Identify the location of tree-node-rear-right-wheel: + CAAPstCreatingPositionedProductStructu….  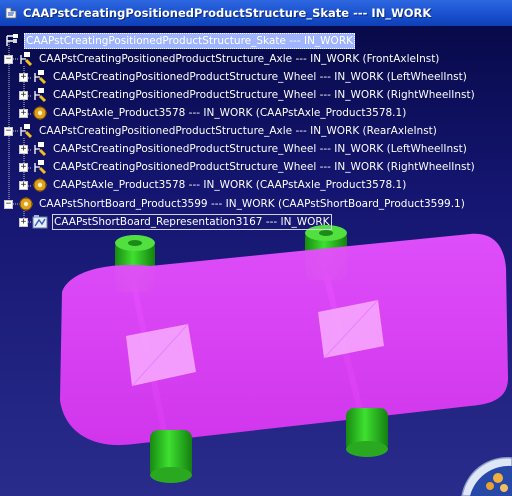
(247, 167).